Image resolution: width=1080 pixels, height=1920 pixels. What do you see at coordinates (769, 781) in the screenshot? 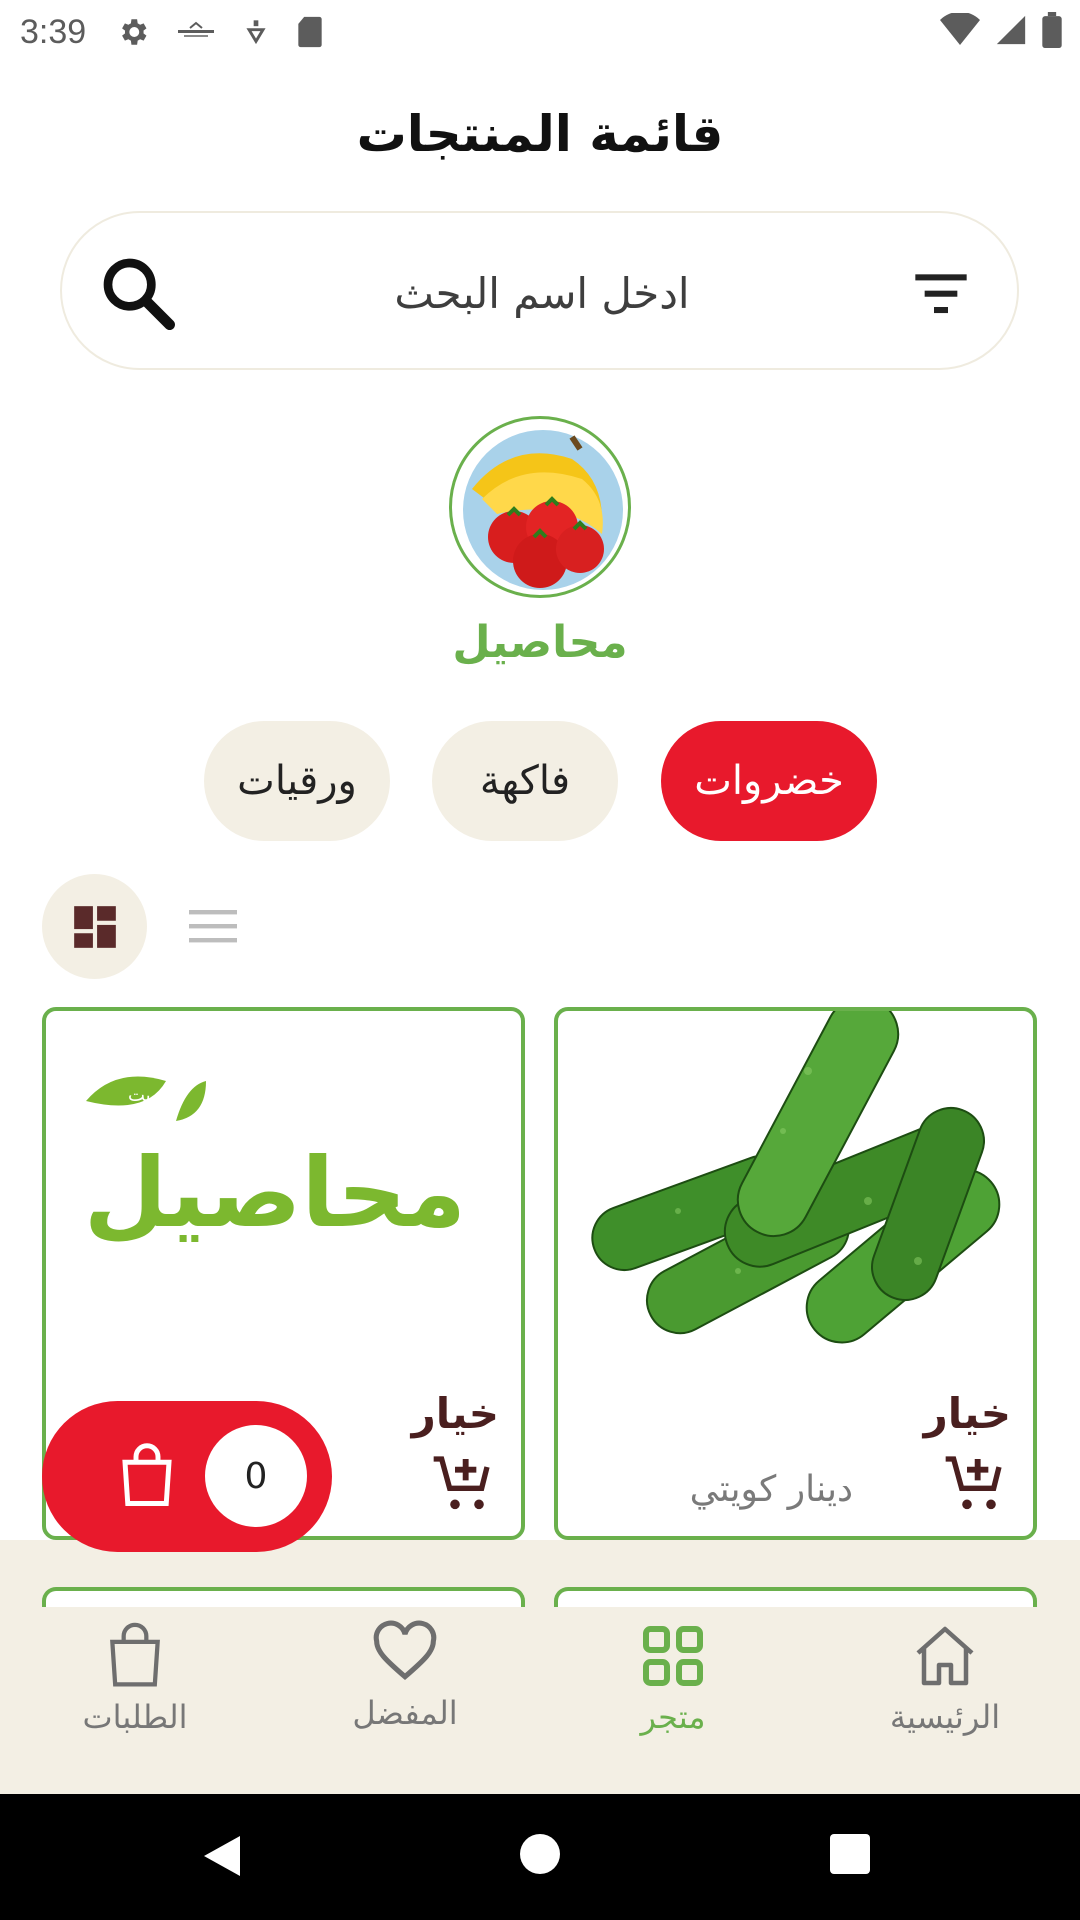
I see `chip-vegetables: خضروات` at bounding box center [769, 781].